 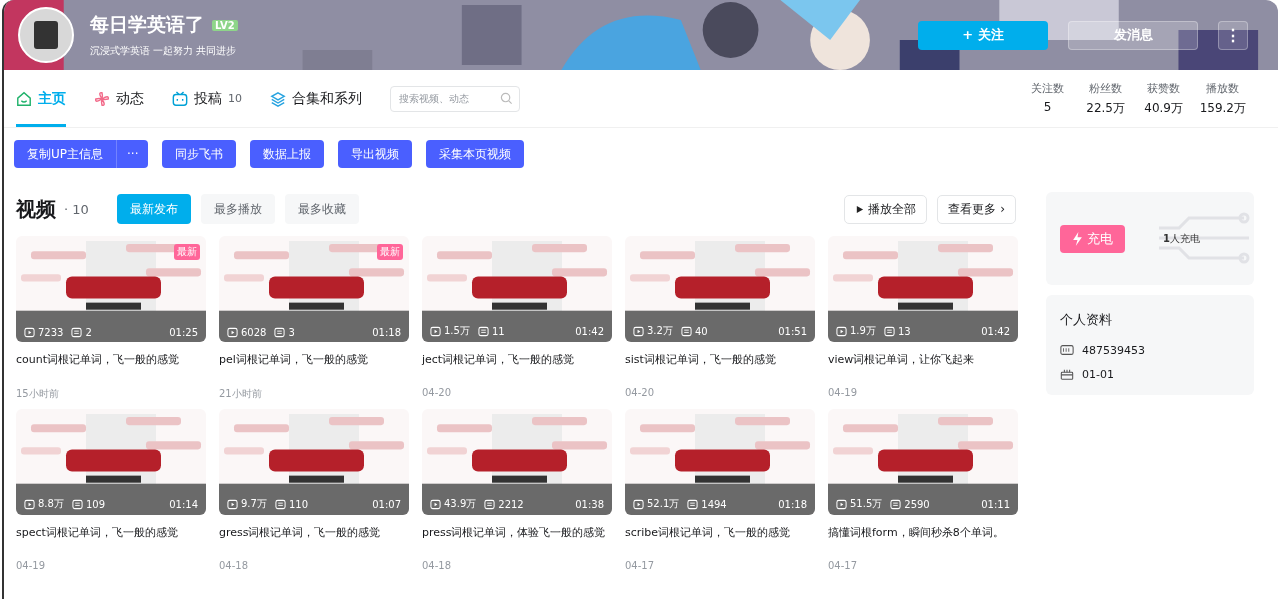 I want to click on copy-info-button: 复制UP主信息, so click(x=65, y=154).